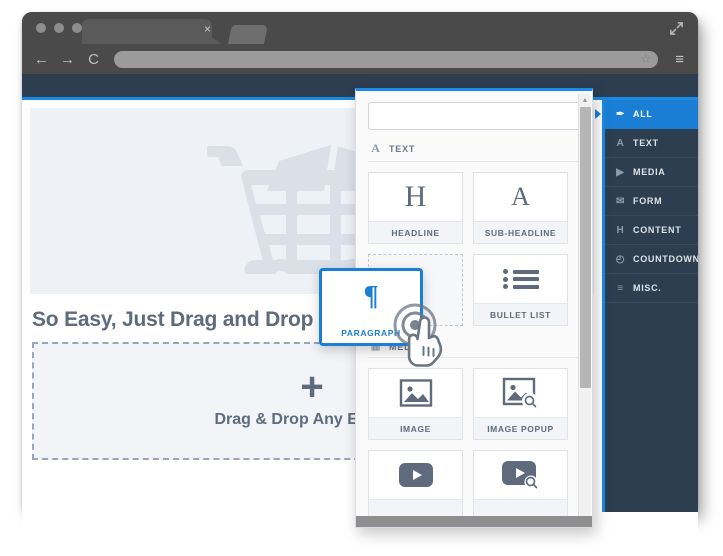 The image size is (723, 556). I want to click on sidebar-item-all: ✒ ALL, so click(646, 114).